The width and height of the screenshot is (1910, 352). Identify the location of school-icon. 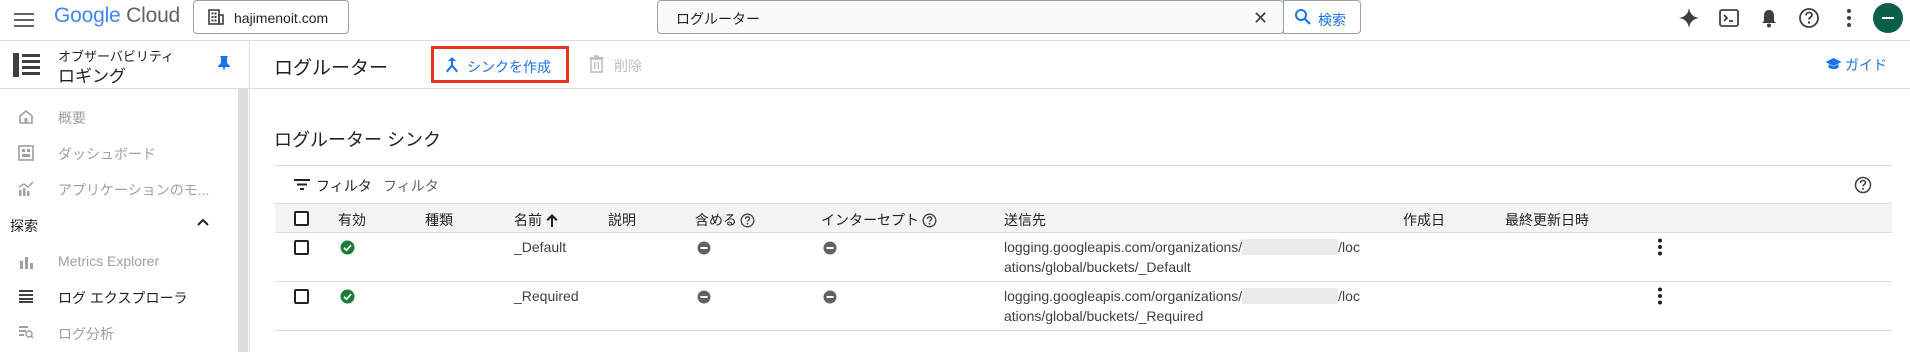
(1833, 63).